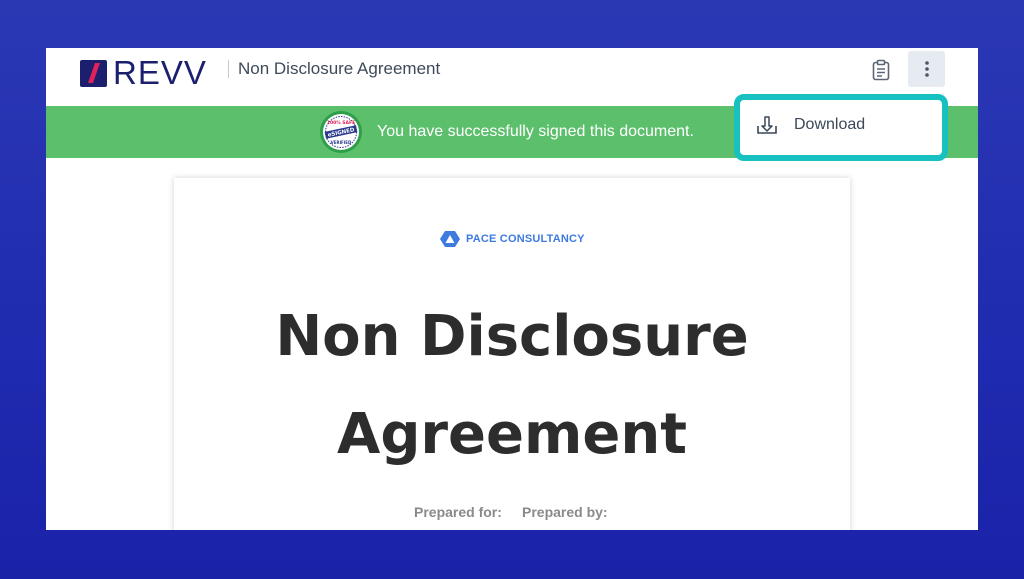 The width and height of the screenshot is (1024, 579). I want to click on logo-text: REVV, so click(160, 72).